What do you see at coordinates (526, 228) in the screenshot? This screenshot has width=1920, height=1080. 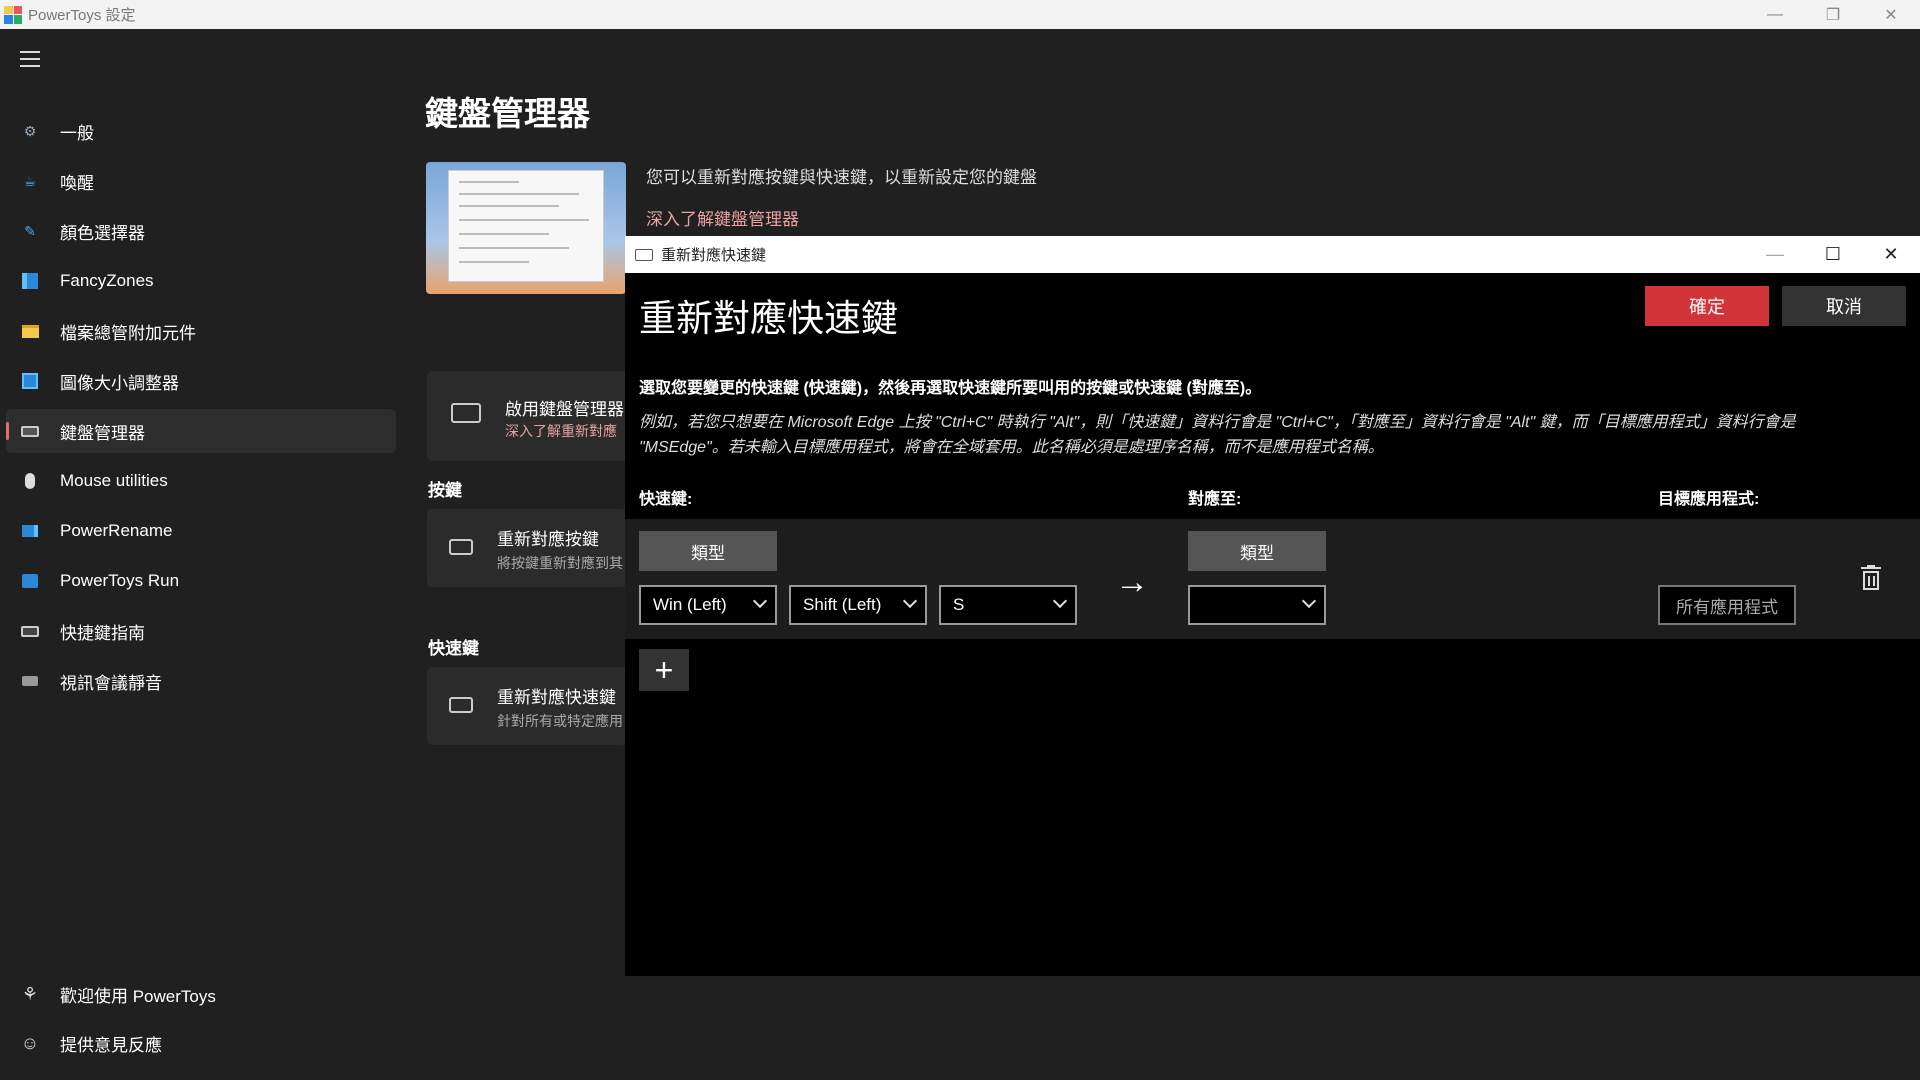 I see `keyboard-manager-preview-image` at bounding box center [526, 228].